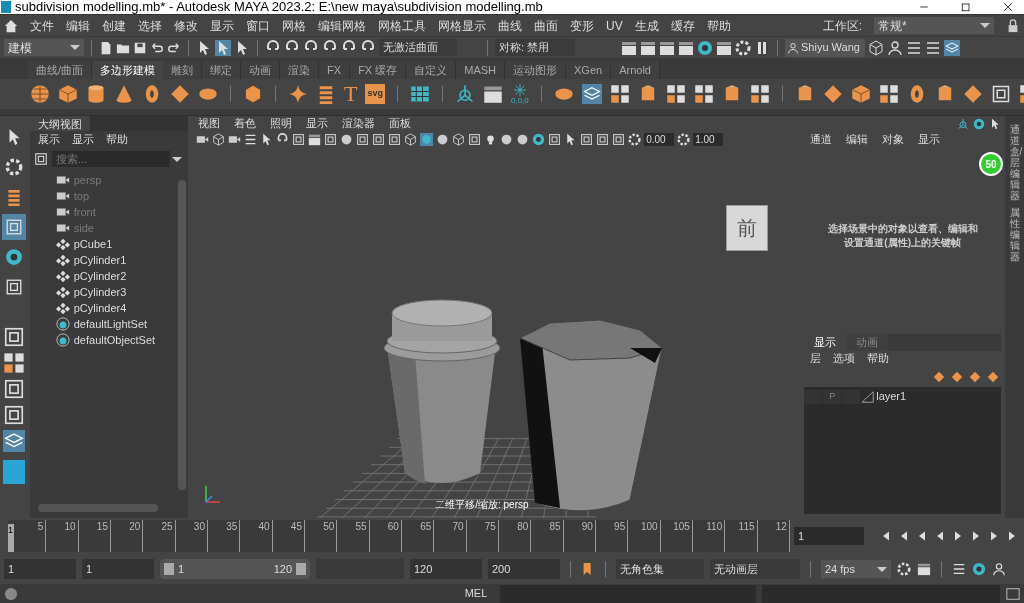 The image size is (1024, 603). What do you see at coordinates (431, 70) in the screenshot?
I see `shelf-tab: 自定义` at bounding box center [431, 70].